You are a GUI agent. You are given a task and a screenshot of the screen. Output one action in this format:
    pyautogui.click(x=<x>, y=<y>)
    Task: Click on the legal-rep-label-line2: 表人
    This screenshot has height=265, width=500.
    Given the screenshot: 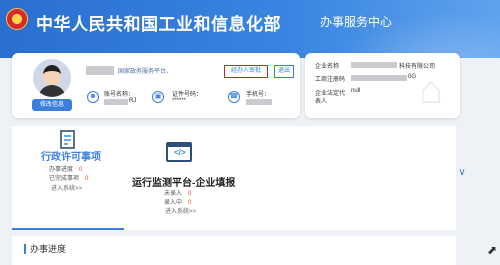 What is the action you would take?
    pyautogui.click(x=321, y=102)
    